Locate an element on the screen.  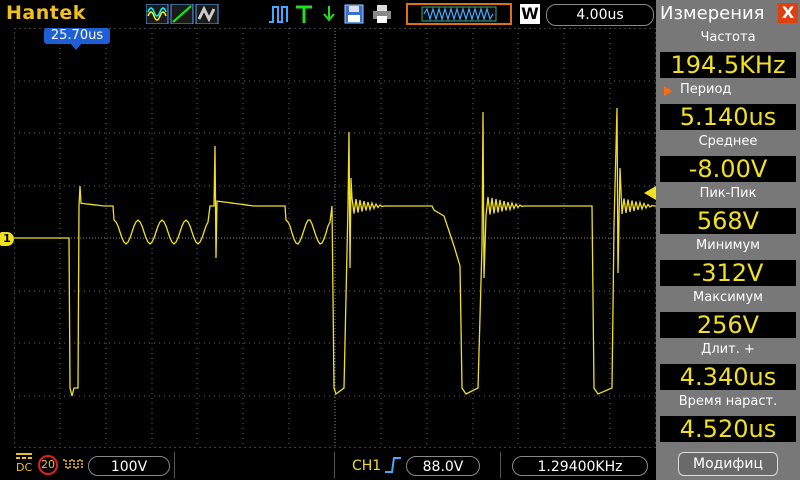
coupling-label: DC is located at coordinates (24, 467).